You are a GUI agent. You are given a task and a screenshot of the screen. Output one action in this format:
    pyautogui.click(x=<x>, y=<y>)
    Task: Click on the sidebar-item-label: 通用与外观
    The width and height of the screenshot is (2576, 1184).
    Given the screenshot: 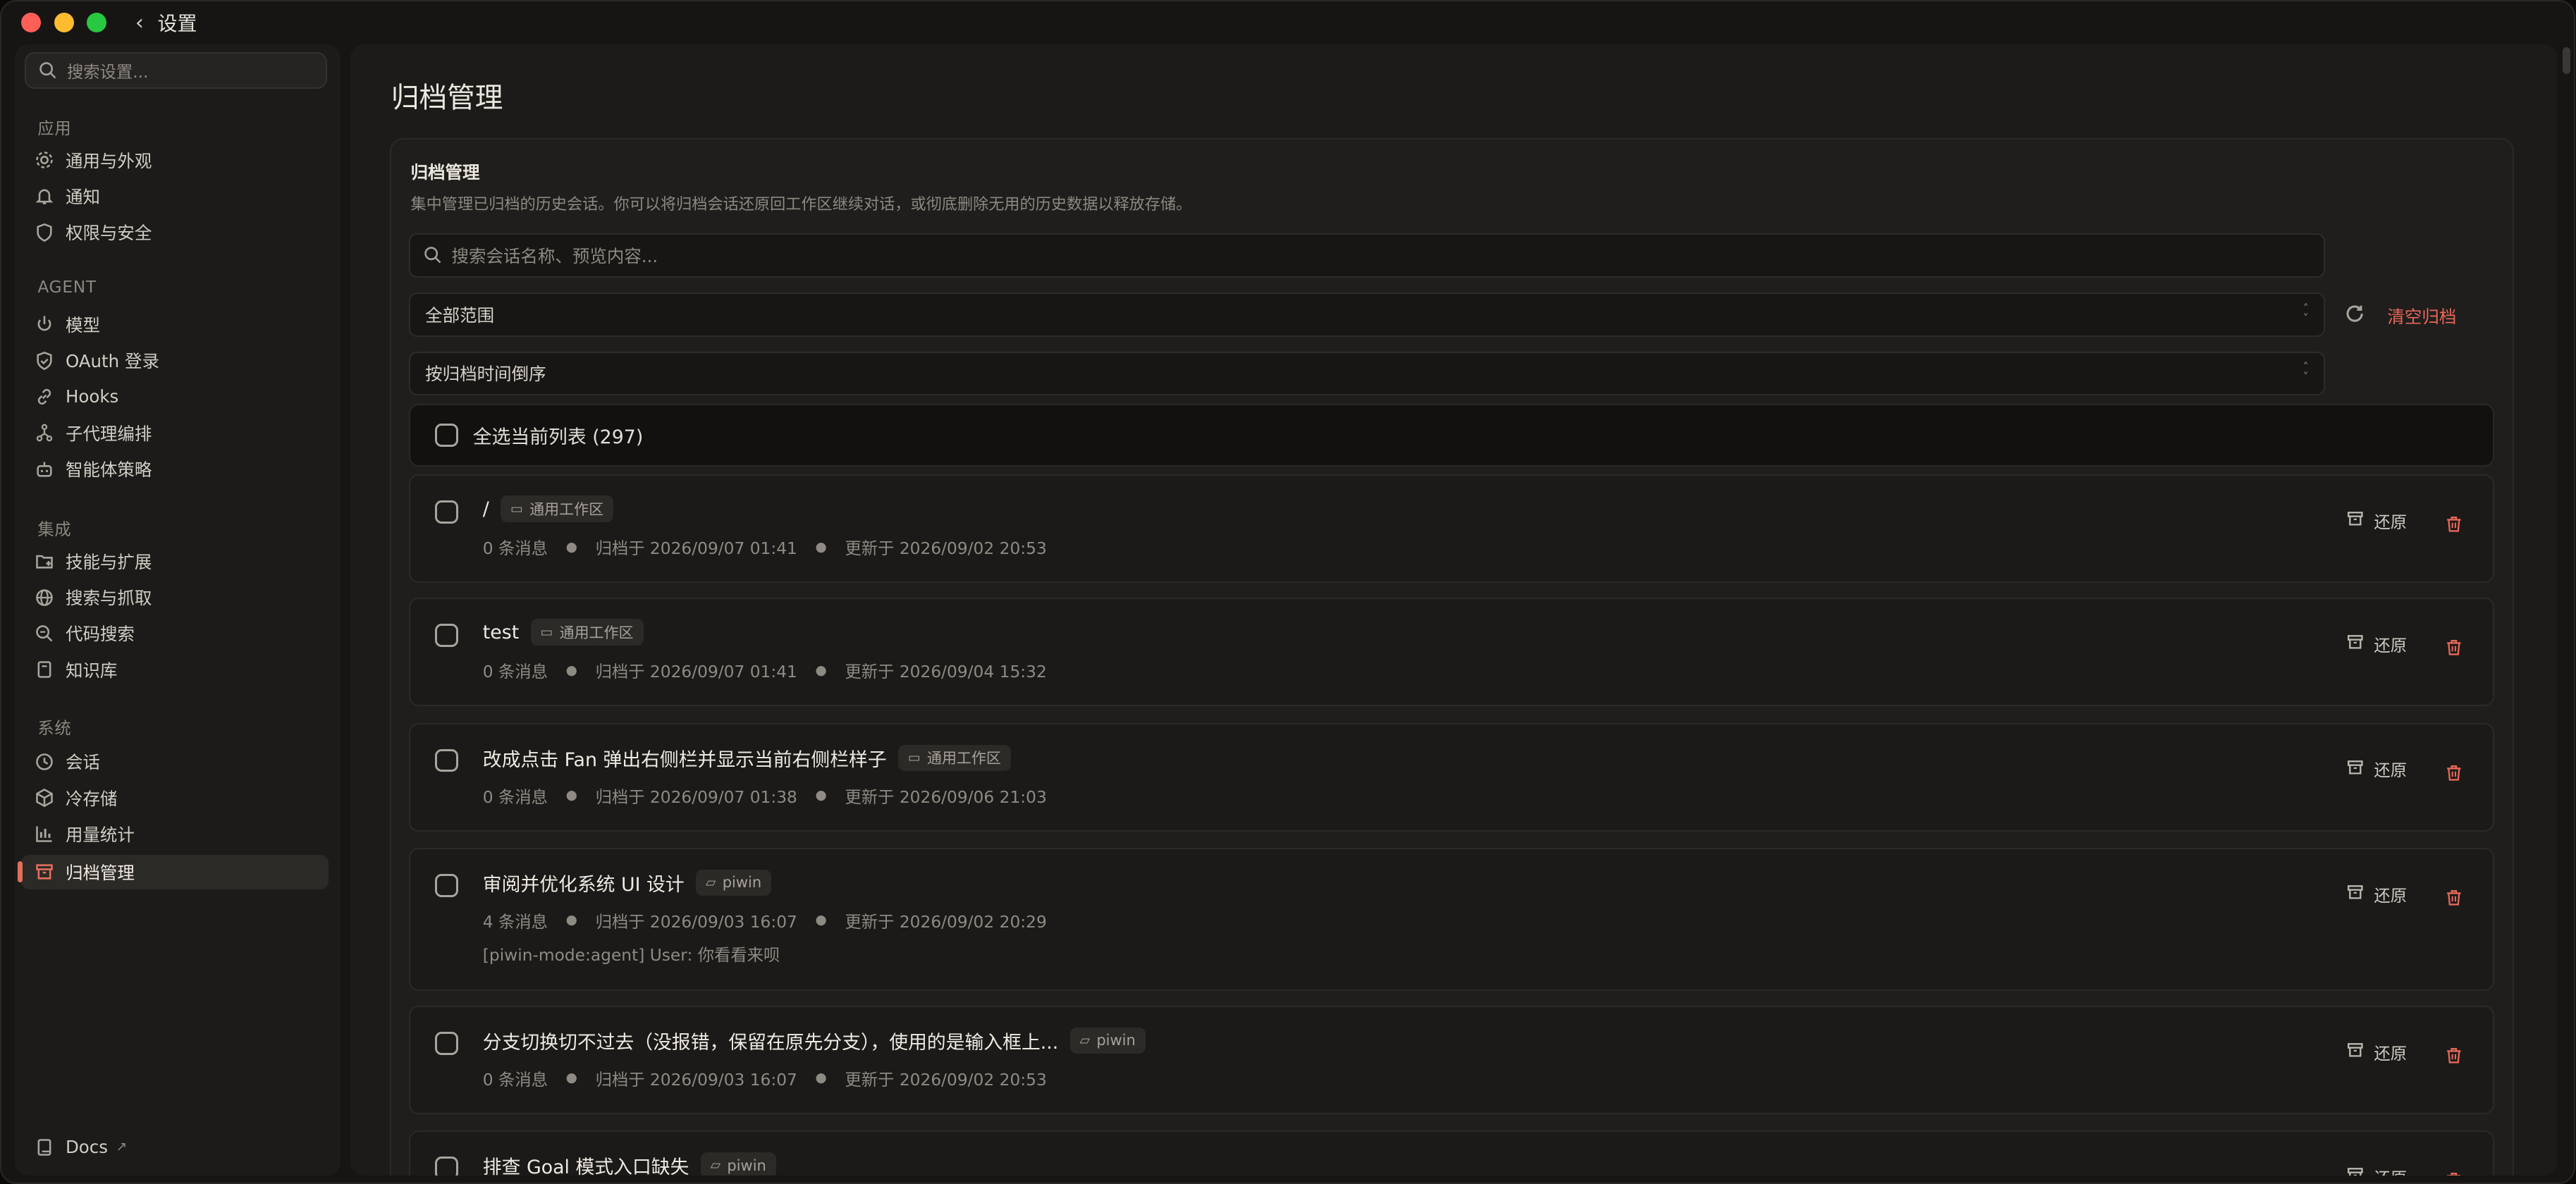 What is the action you would take?
    pyautogui.click(x=108, y=160)
    